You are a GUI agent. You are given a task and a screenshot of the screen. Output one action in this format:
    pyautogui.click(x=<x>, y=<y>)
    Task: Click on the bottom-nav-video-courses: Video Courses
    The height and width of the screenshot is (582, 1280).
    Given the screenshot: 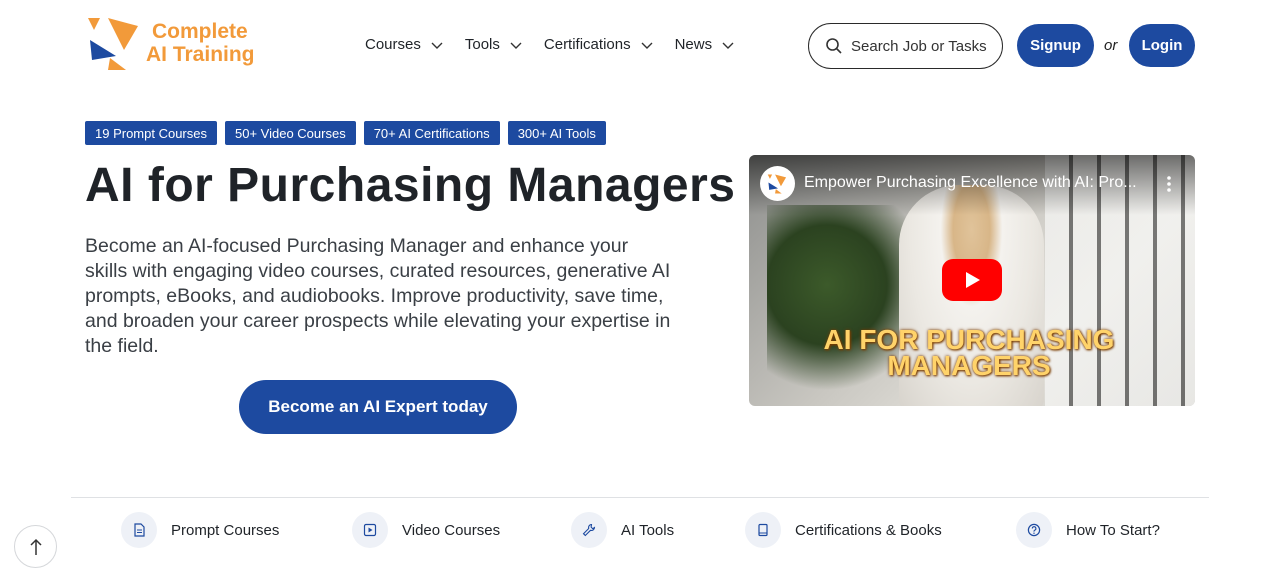 What is the action you would take?
    pyautogui.click(x=426, y=530)
    